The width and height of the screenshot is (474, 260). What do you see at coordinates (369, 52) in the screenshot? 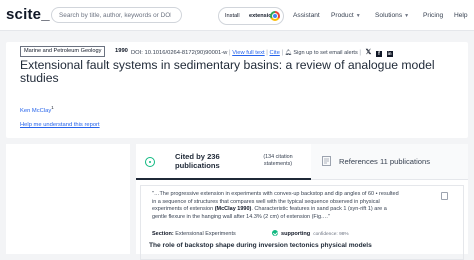
I see `twitter-icon: 𝕏` at bounding box center [369, 52].